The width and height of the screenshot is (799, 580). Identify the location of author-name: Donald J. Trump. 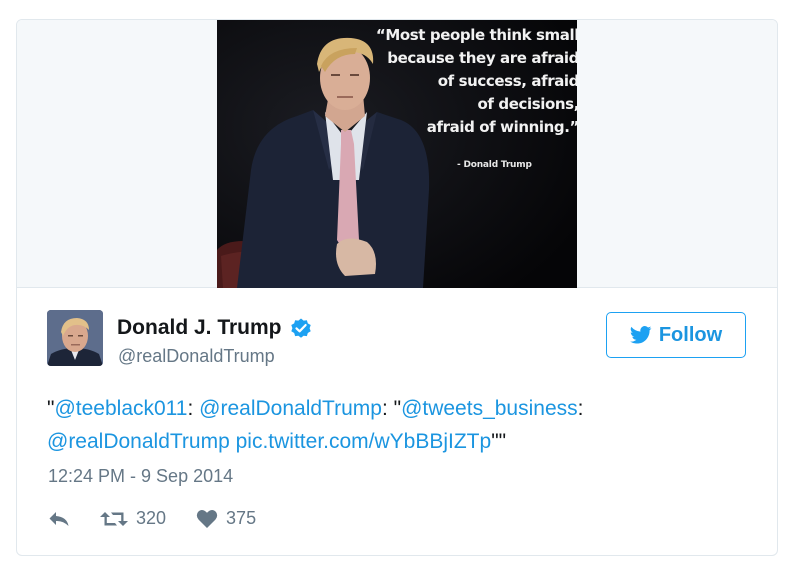
(199, 328).